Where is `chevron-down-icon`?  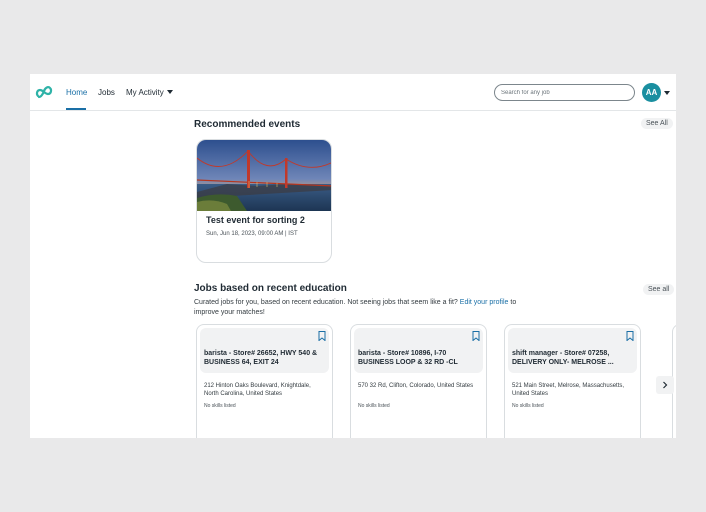 chevron-down-icon is located at coordinates (169, 92).